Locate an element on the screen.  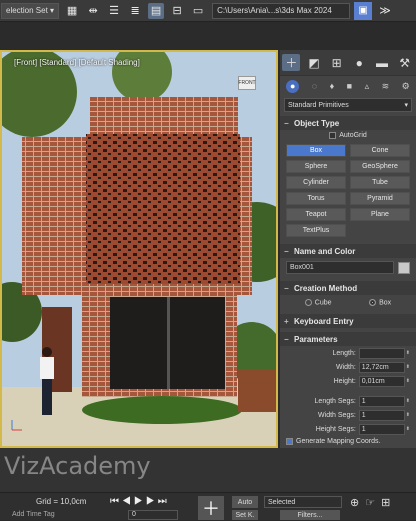
name-color-rollout-header: − Name and Color is located at coordinates (348, 251).